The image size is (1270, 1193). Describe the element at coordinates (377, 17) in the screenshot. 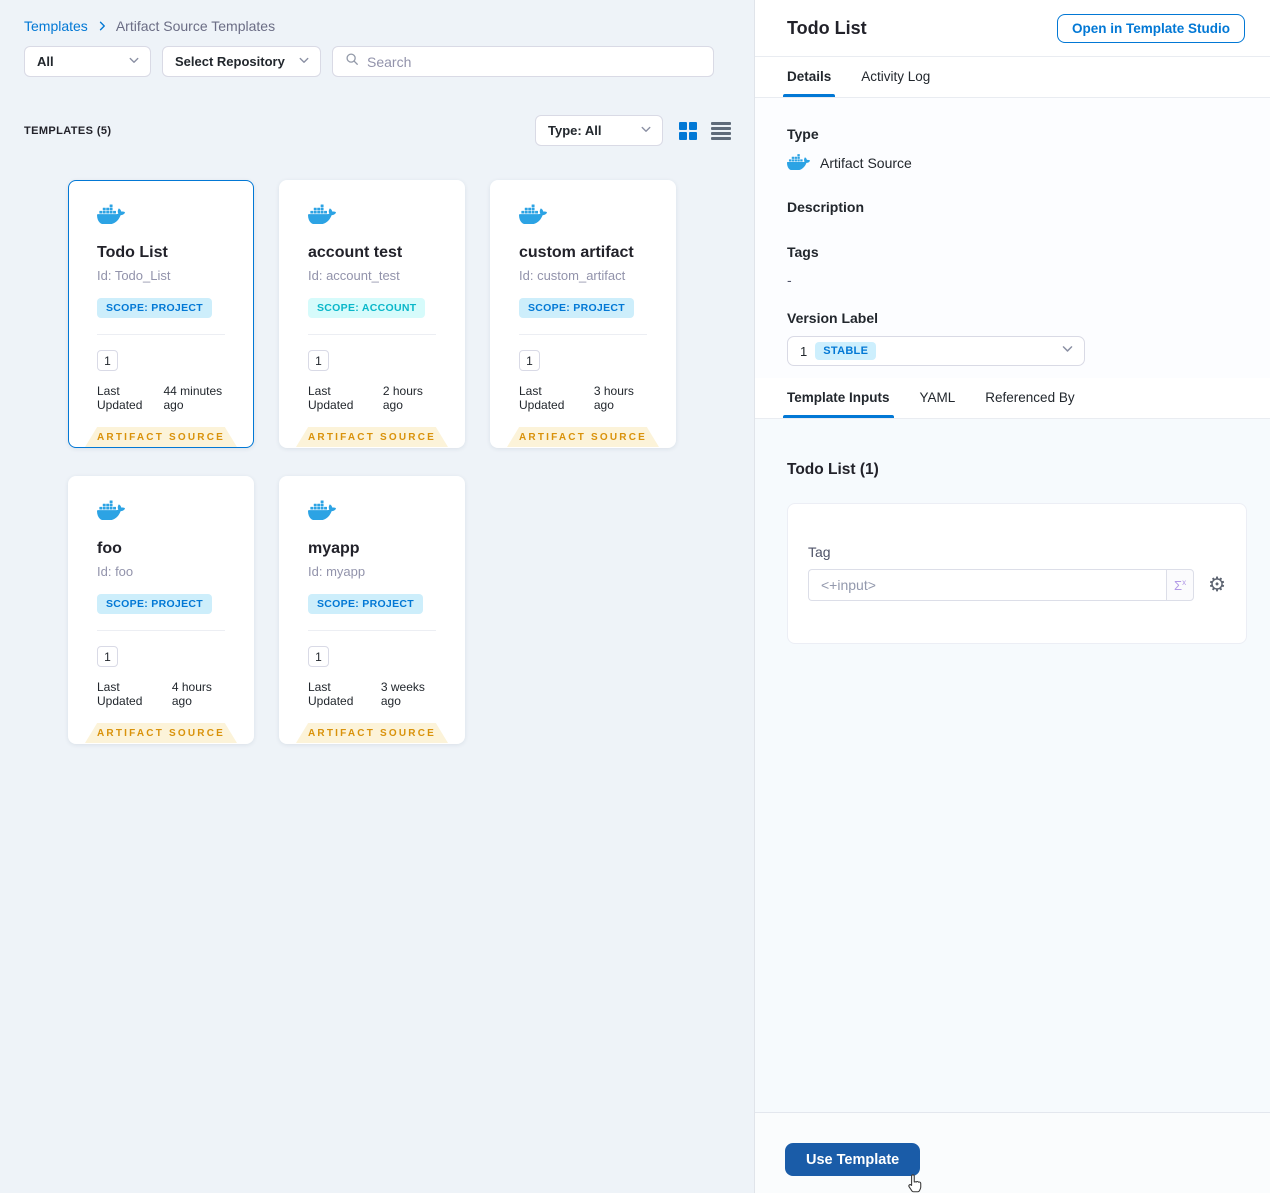

I see `breadcrumb: Templates Artifact Source Templates` at that location.